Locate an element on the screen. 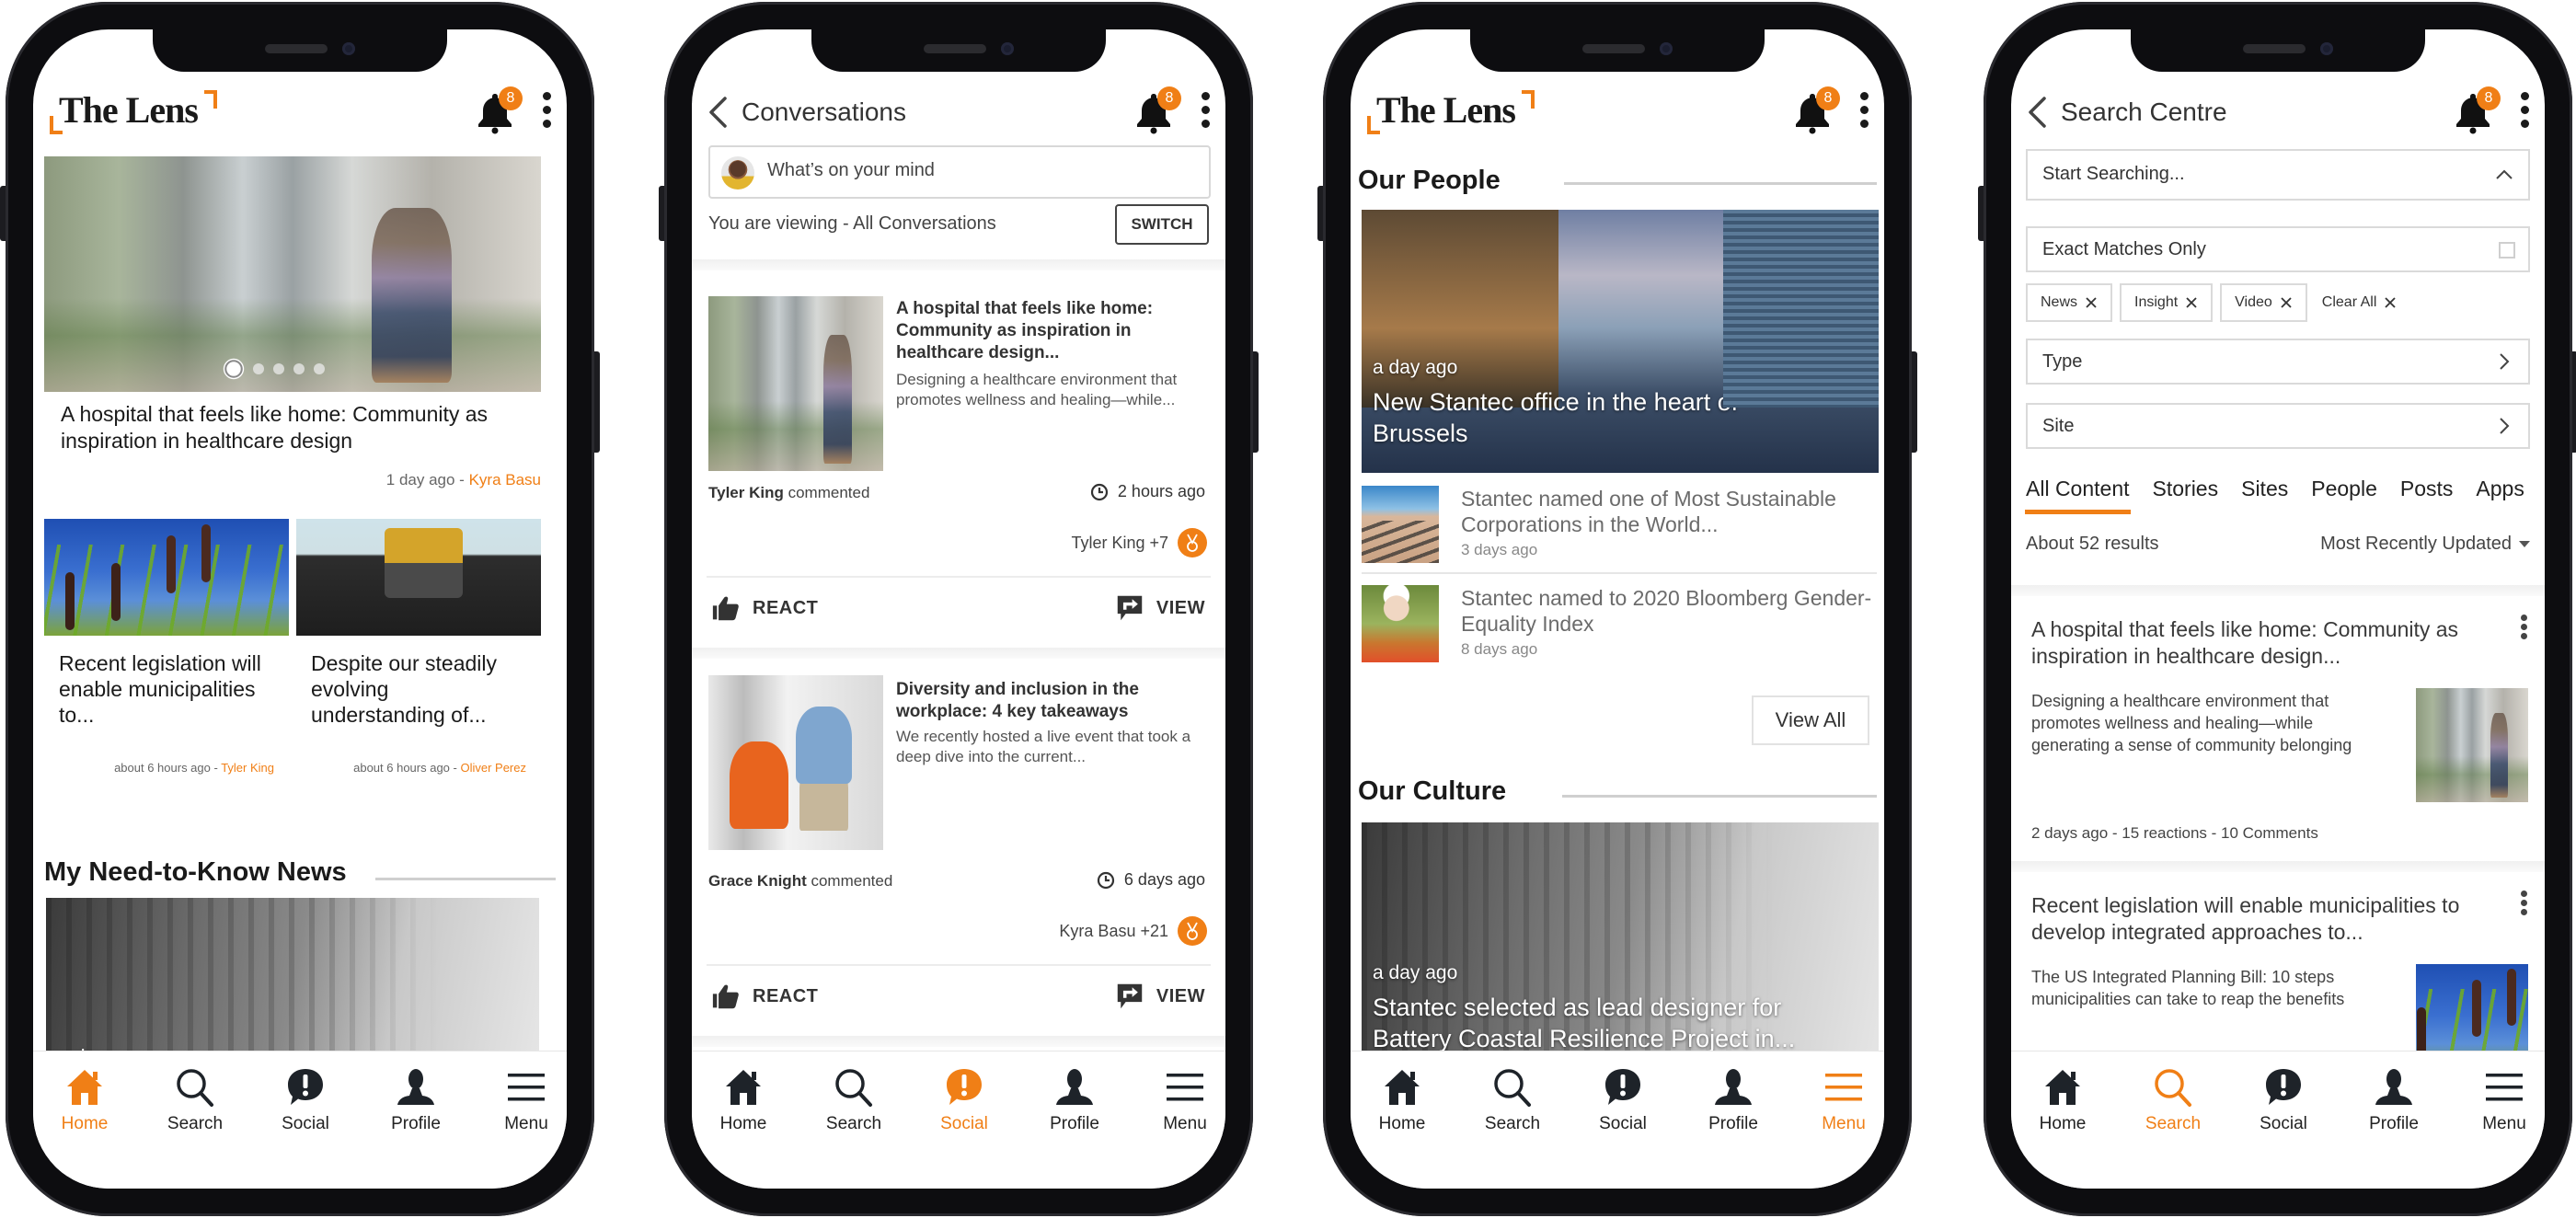 Image resolution: width=2576 pixels, height=1218 pixels. commenter-name: Grace Knight is located at coordinates (757, 881).